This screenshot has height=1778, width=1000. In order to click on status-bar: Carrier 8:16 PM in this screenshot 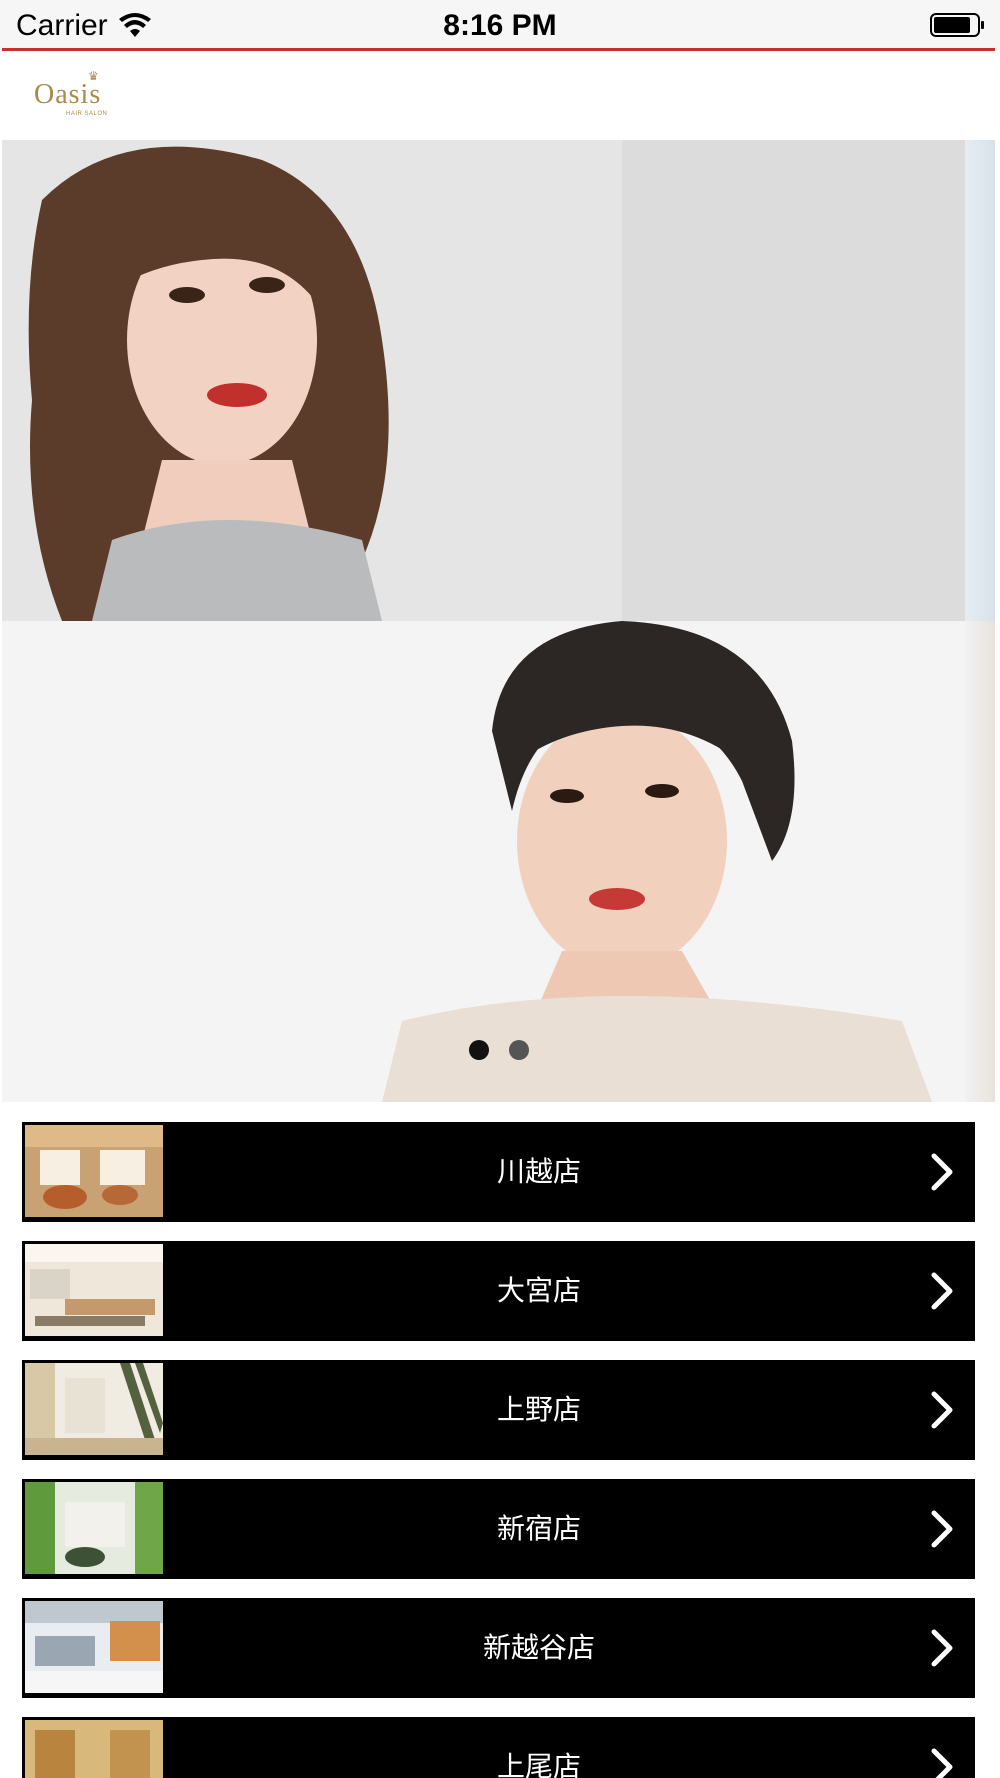, I will do `click(500, 25)`.